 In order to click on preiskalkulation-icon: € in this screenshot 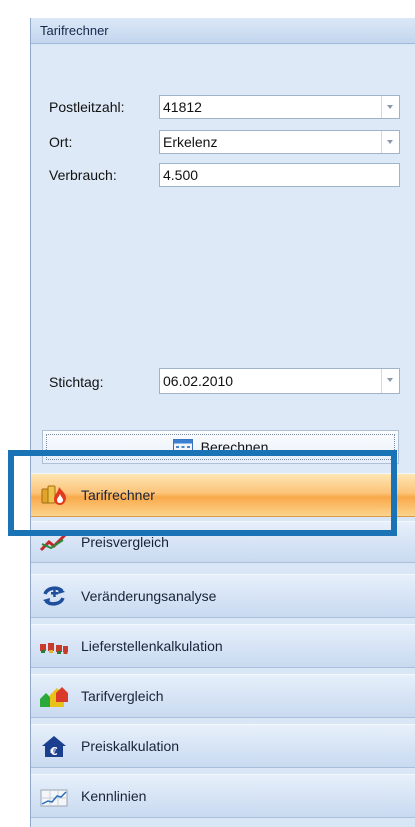, I will do `click(54, 746)`.